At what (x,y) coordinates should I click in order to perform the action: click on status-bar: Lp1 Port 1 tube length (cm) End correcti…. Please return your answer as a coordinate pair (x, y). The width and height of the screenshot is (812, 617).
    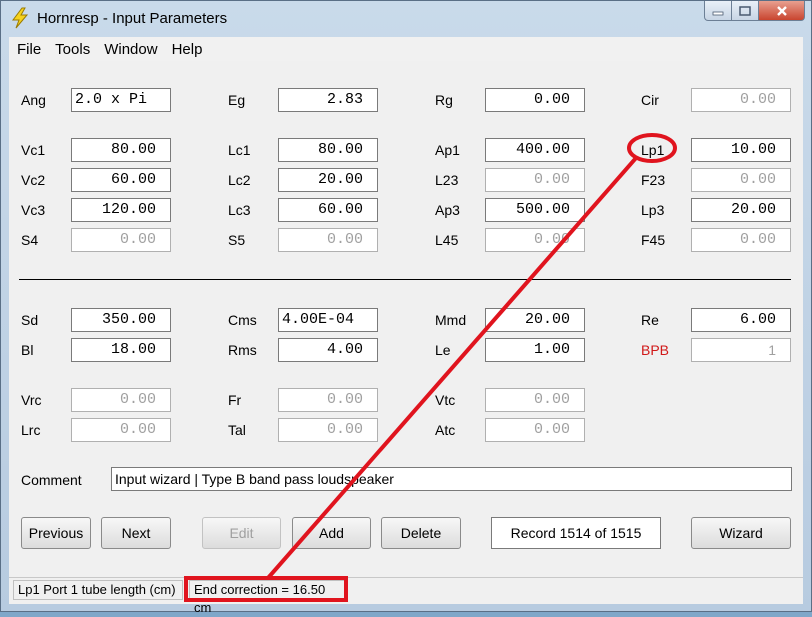
    Looking at the image, I should click on (406, 596).